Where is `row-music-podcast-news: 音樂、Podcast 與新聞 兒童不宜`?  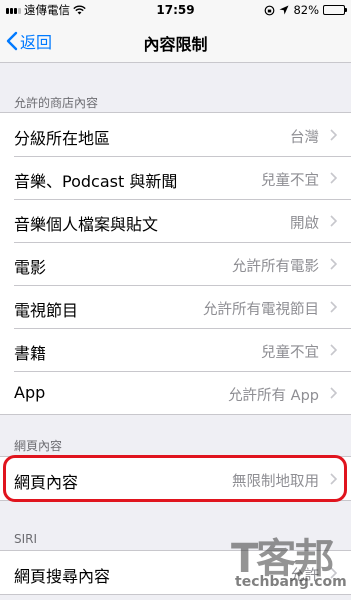 row-music-podcast-news: 音樂、Podcast 與新聞 兒童不宜 is located at coordinates (175, 177).